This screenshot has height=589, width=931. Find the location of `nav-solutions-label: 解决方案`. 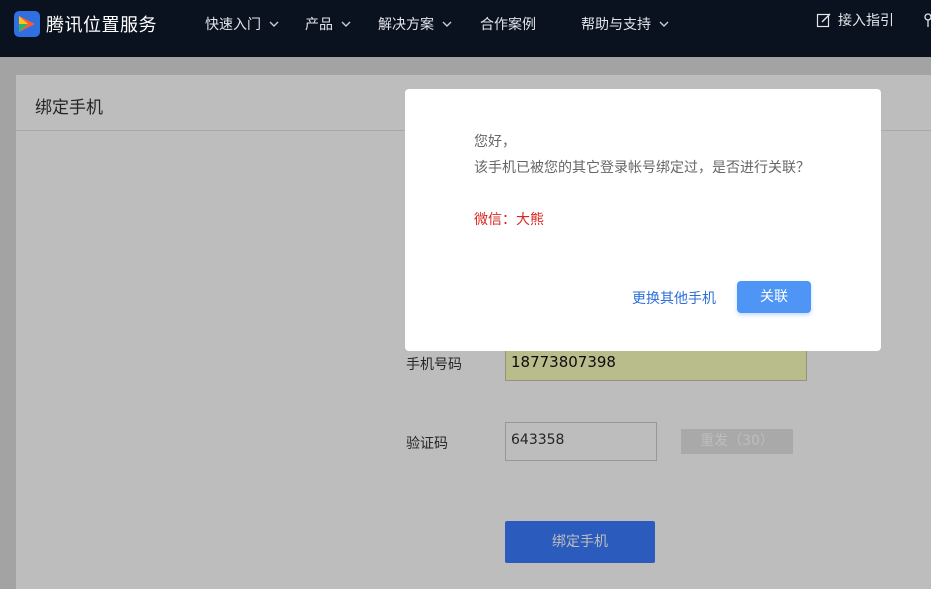

nav-solutions-label: 解决方案 is located at coordinates (406, 25).